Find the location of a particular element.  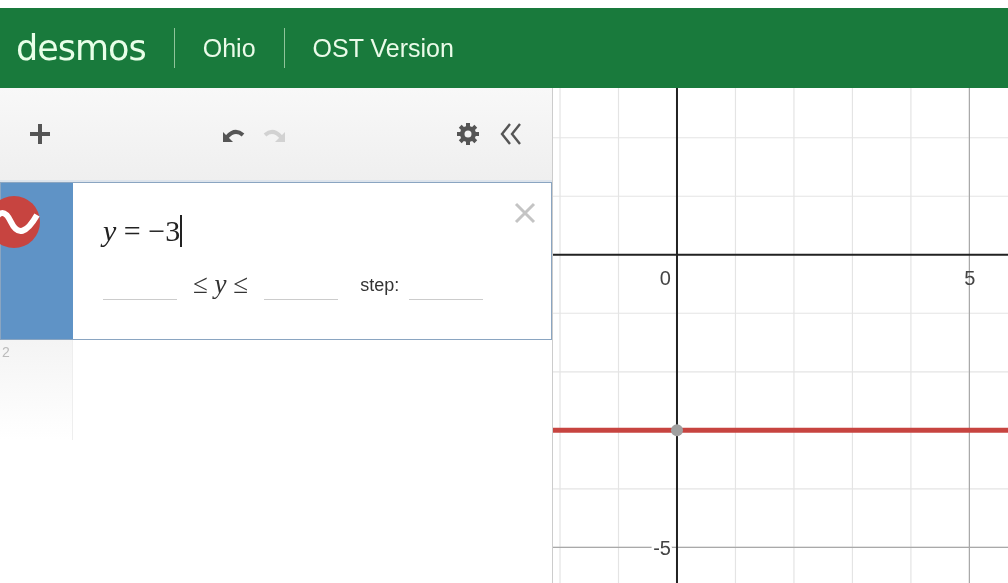

row-number: 2 is located at coordinates (6, 352).